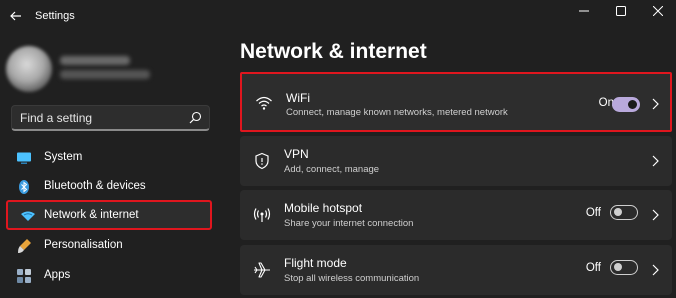  I want to click on mobile-hotspot-toggle, so click(624, 212).